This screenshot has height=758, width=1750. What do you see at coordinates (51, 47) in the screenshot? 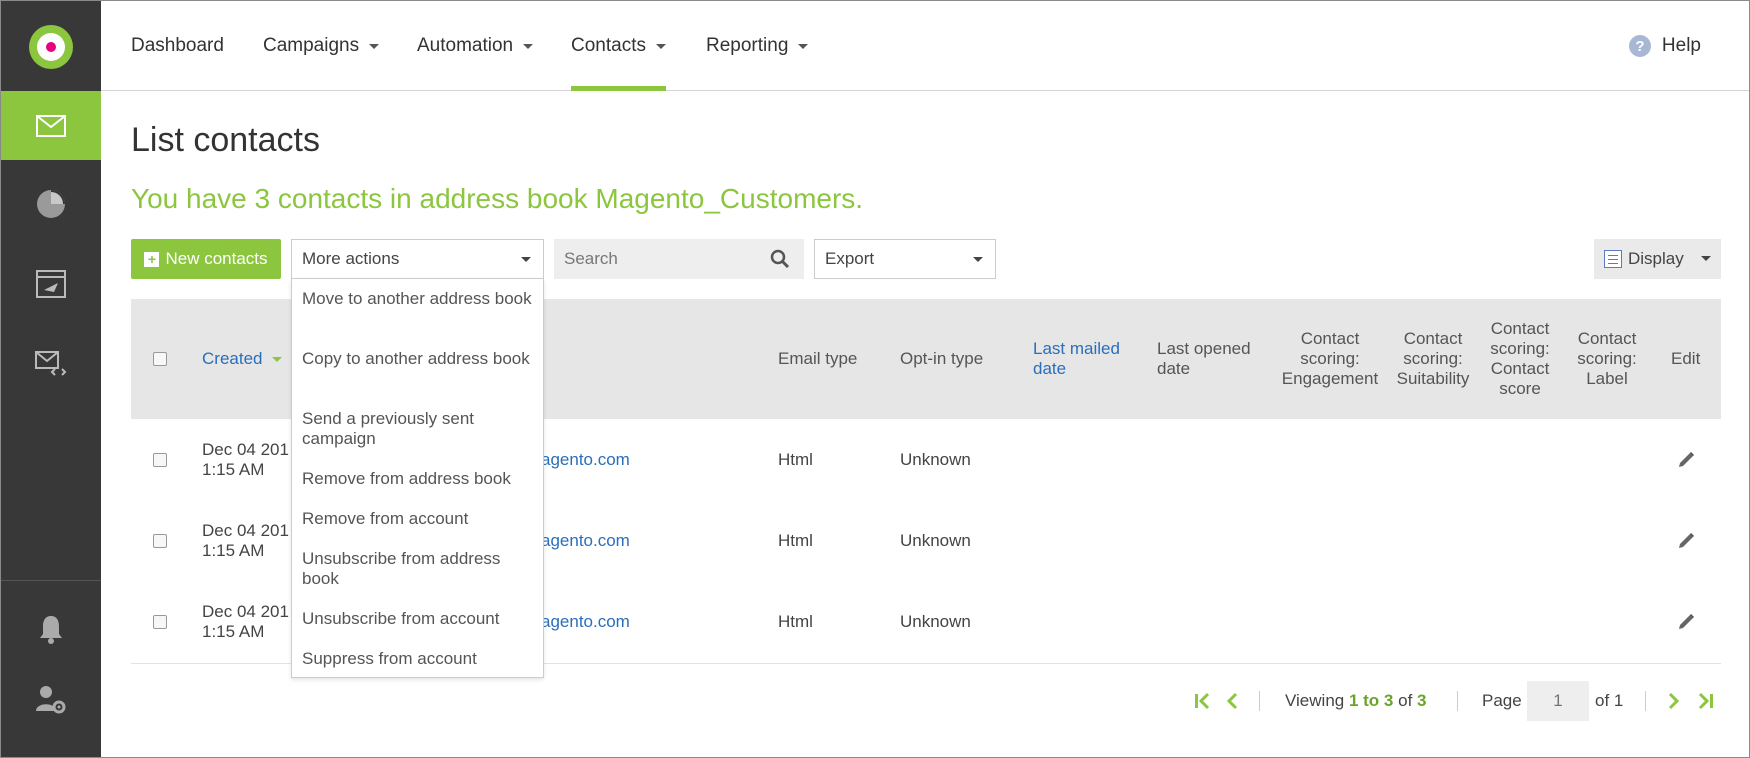
I see `logo` at bounding box center [51, 47].